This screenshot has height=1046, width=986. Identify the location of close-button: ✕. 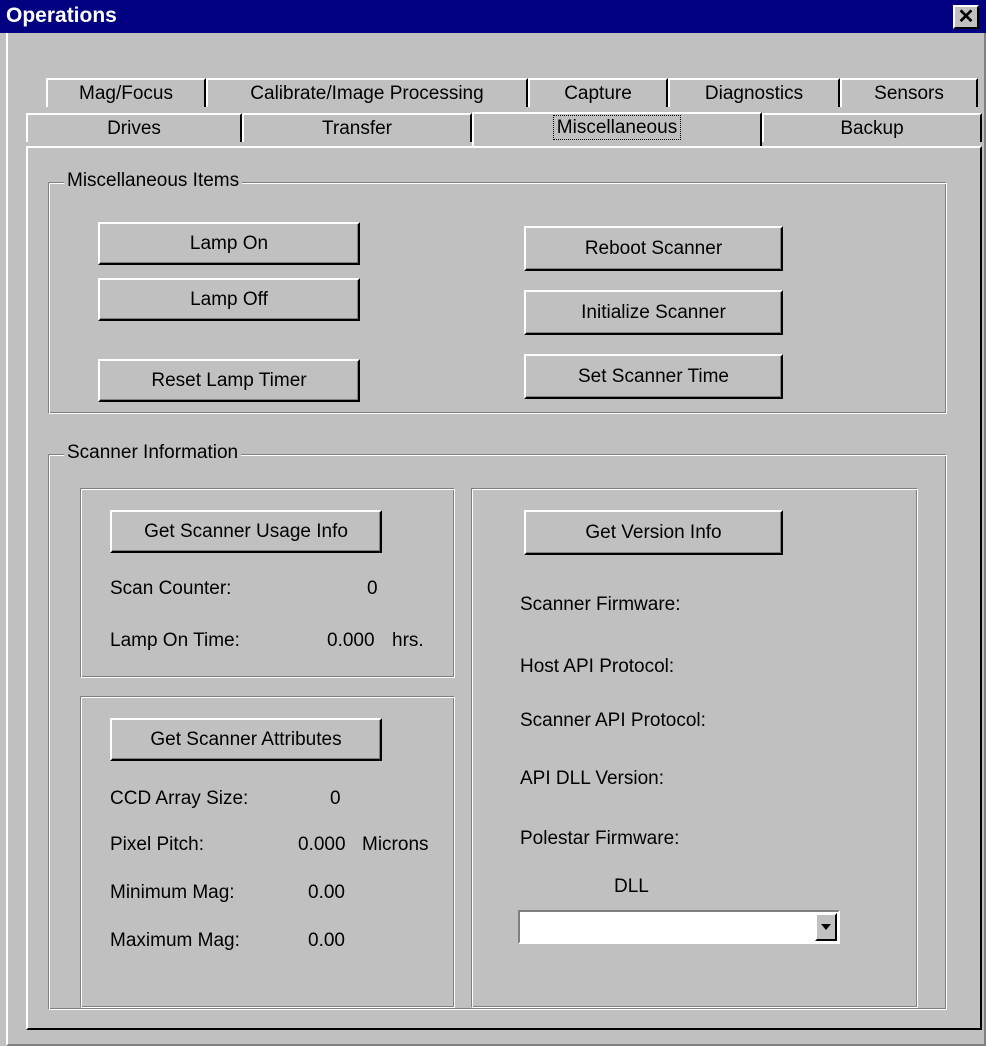
(966, 17).